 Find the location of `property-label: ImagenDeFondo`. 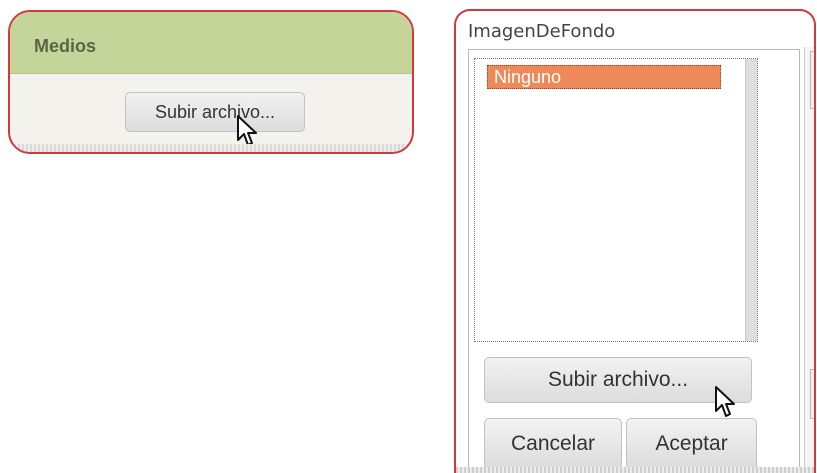

property-label: ImagenDeFondo is located at coordinates (542, 31).